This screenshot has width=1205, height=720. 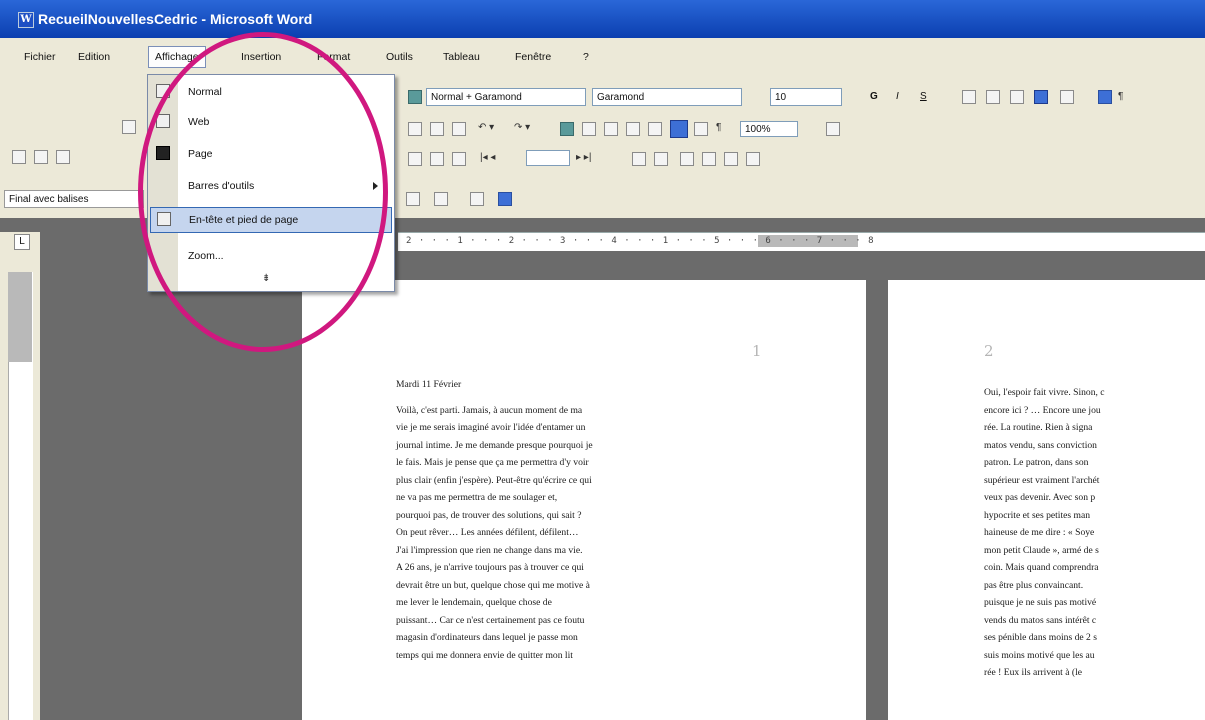 What do you see at coordinates (1042, 410) in the screenshot?
I see `text-line: encore ici ? … Encore une jou` at bounding box center [1042, 410].